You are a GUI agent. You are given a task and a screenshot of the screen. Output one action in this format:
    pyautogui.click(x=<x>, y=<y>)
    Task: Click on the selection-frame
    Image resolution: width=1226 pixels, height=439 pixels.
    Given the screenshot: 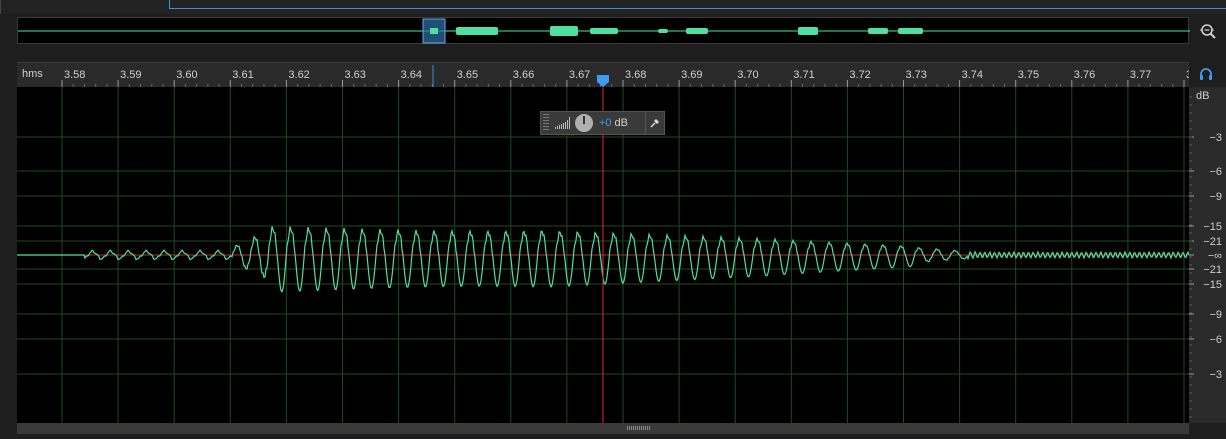 What is the action you would take?
    pyautogui.click(x=697, y=4)
    